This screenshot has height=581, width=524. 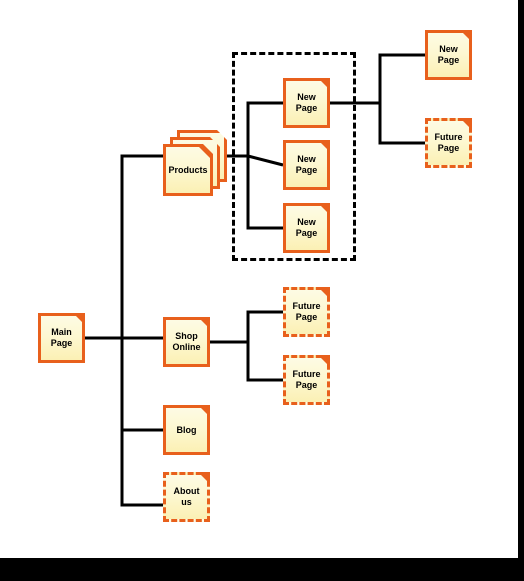 What do you see at coordinates (246, 327) in the screenshot?
I see `connector-shop-to-future1` at bounding box center [246, 327].